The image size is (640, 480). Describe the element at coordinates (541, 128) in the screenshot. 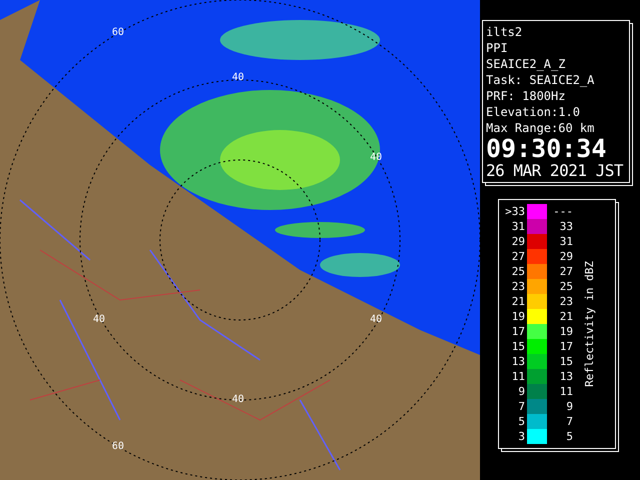

I see `info-text: Max Range:60 km` at that location.